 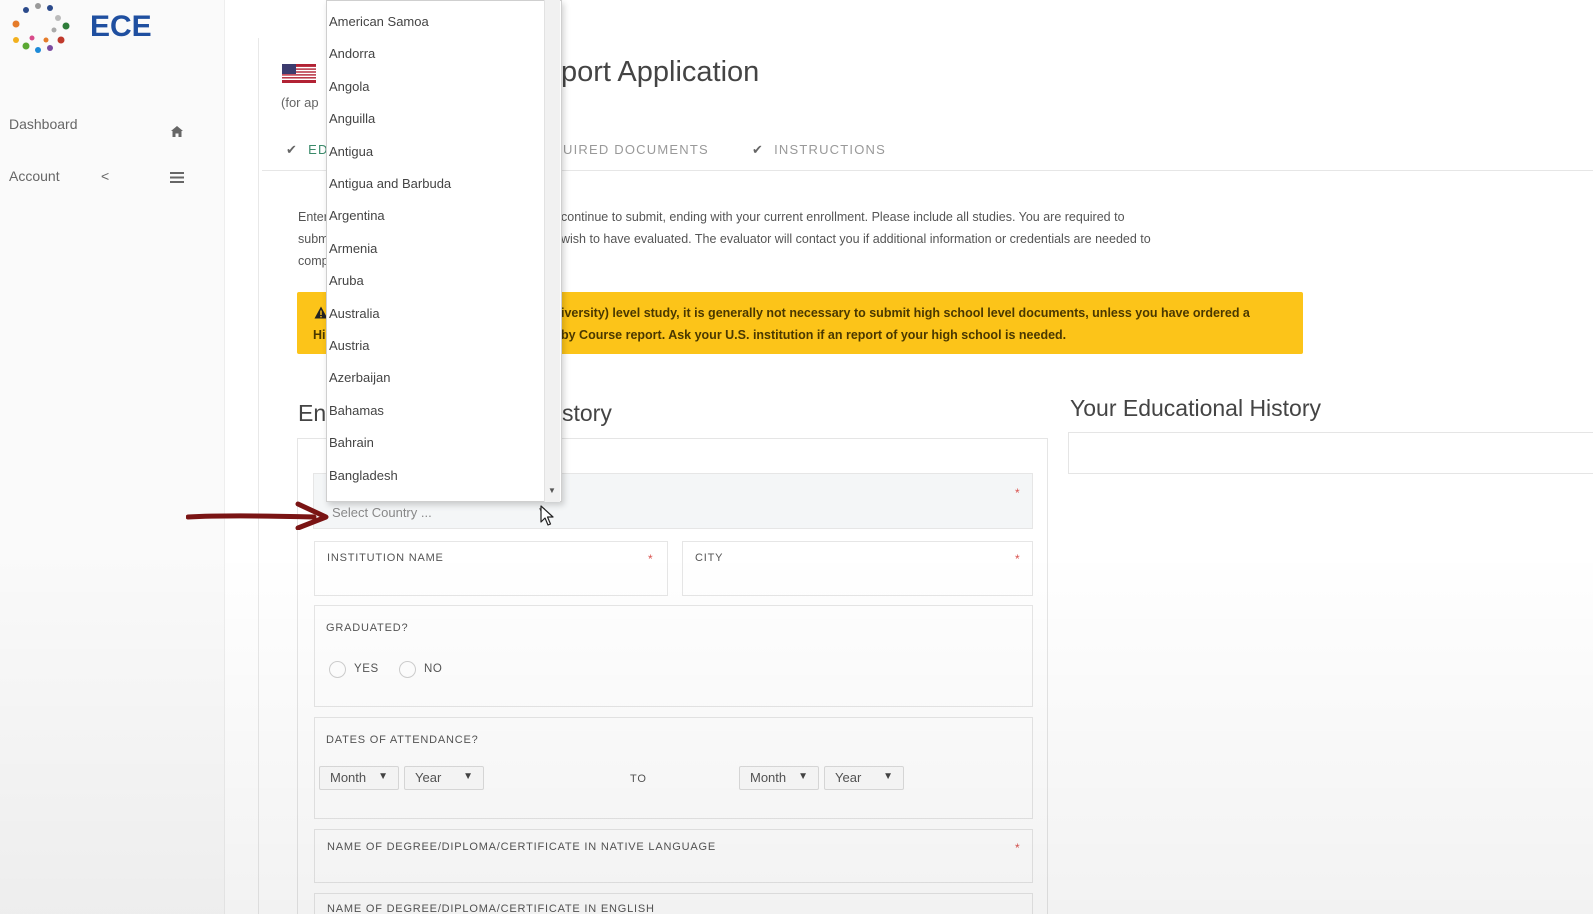 What do you see at coordinates (552, 251) in the screenshot?
I see `dropdown-scrollbar` at bounding box center [552, 251].